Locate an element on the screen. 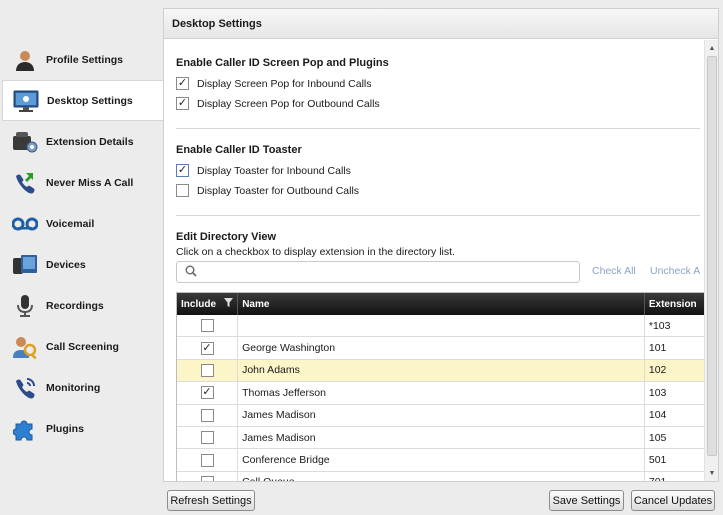  toaster-inbound-row: ✓ Display Toaster for Inbound Calls is located at coordinates (263, 170).